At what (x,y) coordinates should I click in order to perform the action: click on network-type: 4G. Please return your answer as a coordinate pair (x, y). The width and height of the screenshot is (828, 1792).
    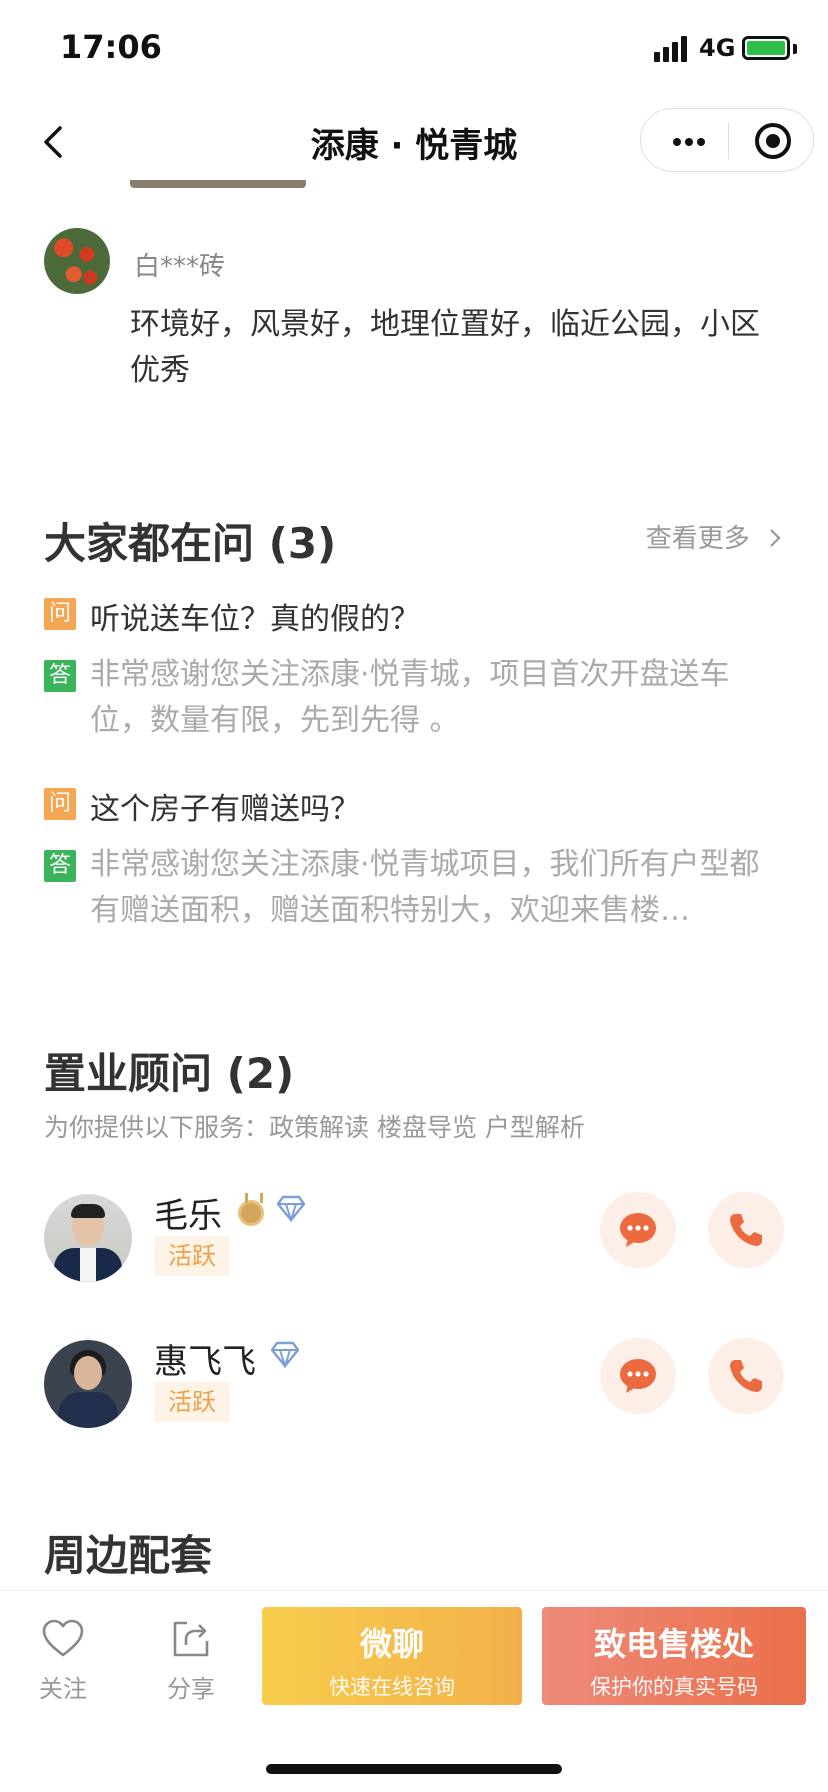
    Looking at the image, I should click on (717, 48).